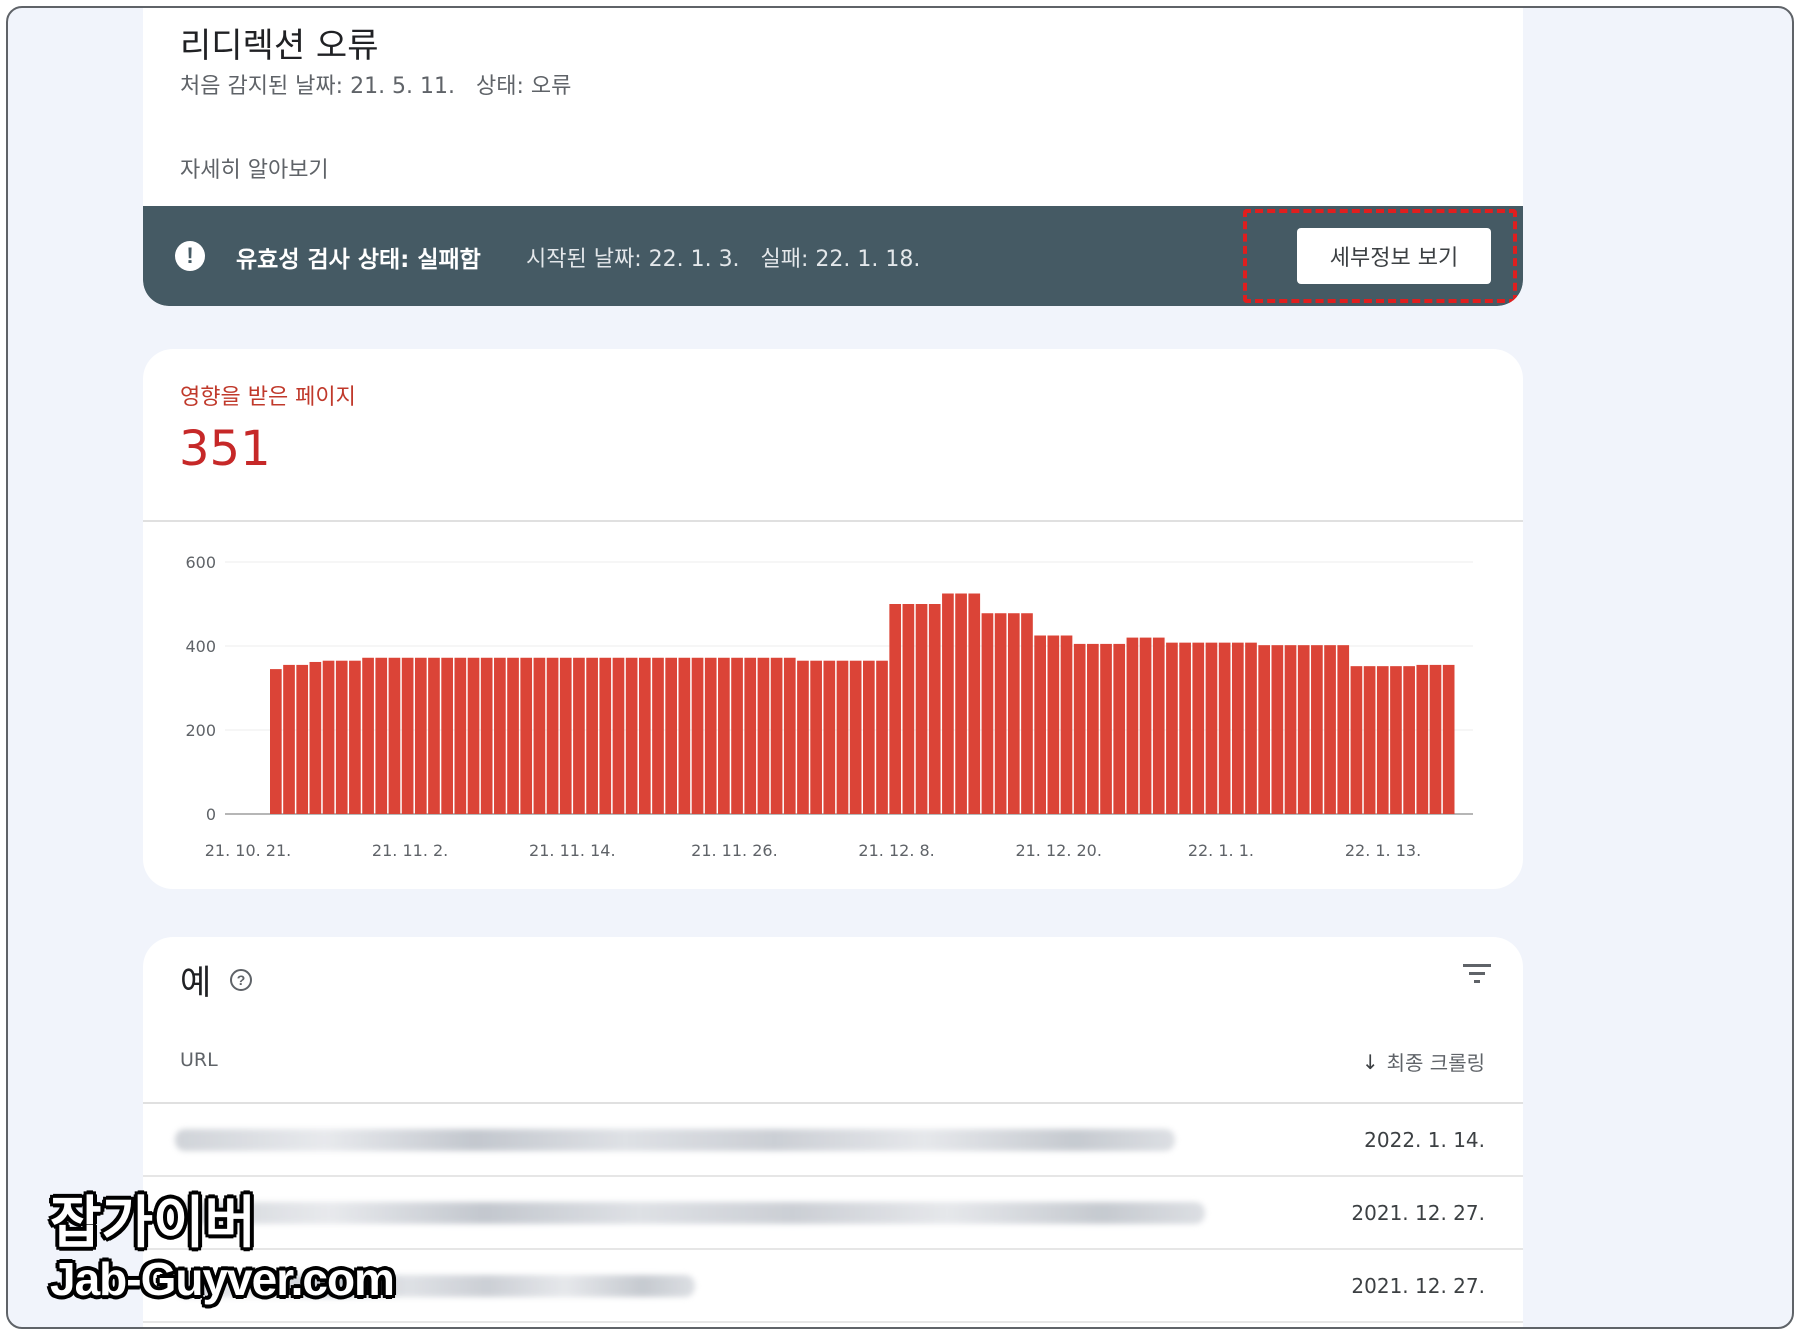  What do you see at coordinates (1394, 256) in the screenshot?
I see `see-details-button: 세부정보 보기` at bounding box center [1394, 256].